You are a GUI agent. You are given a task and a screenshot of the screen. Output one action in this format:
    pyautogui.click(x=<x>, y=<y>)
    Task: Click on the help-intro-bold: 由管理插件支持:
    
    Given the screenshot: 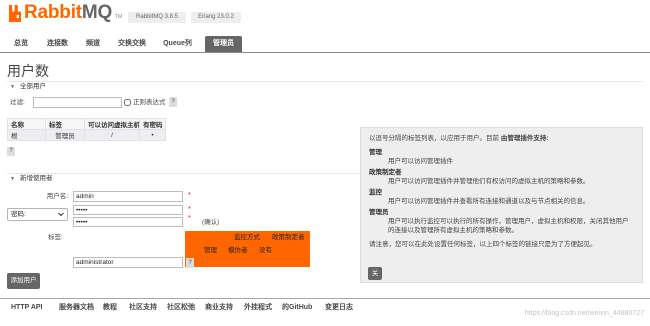 What is the action you would take?
    pyautogui.click(x=524, y=138)
    